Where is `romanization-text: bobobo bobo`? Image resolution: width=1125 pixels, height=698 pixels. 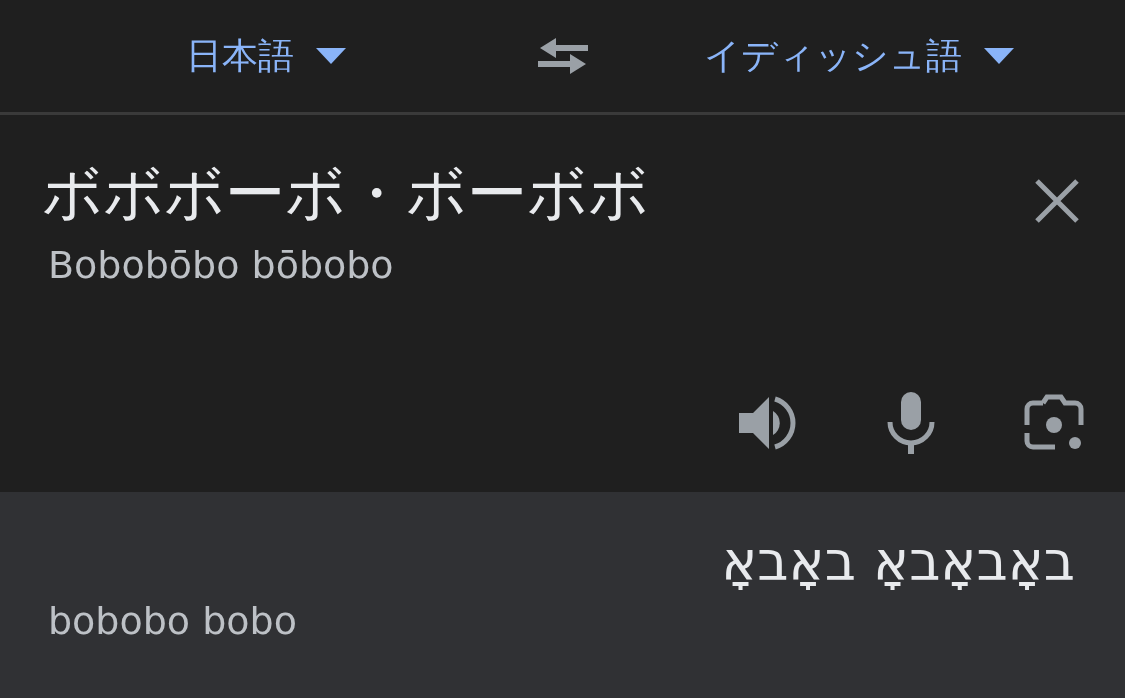 romanization-text: bobobo bobo is located at coordinates (172, 621).